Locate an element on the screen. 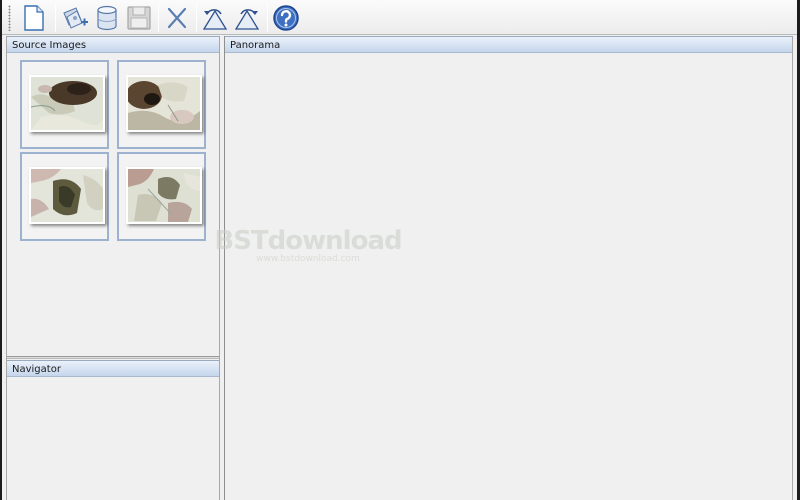 Image resolution: width=800 pixels, height=500 pixels. new-project-button is located at coordinates (34, 17).